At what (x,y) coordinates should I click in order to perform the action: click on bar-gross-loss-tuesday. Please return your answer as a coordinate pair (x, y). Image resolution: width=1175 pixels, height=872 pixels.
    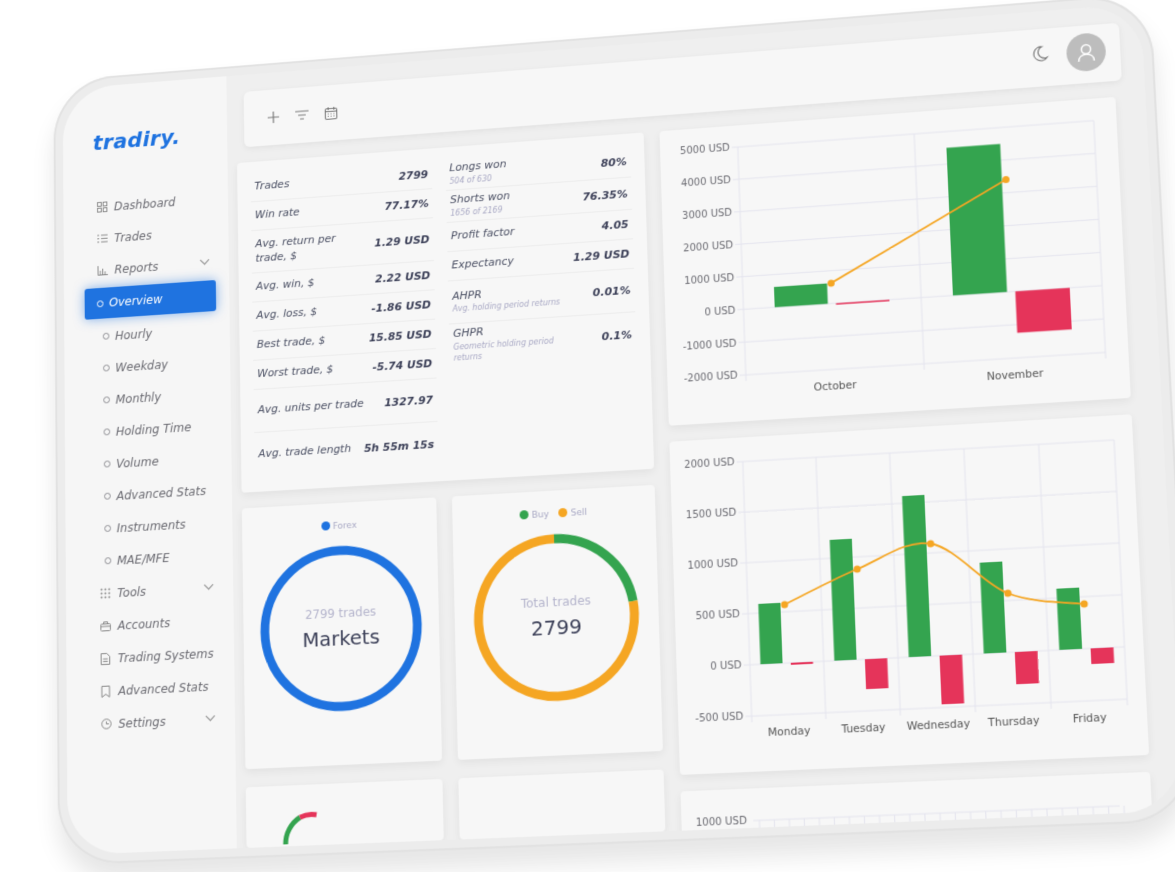
    Looking at the image, I should click on (876, 674).